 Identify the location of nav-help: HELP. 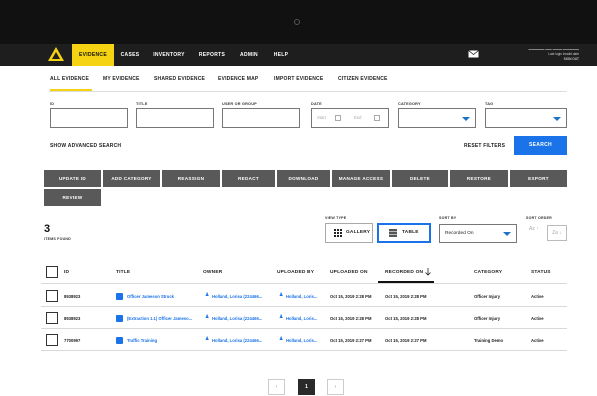
(281, 55).